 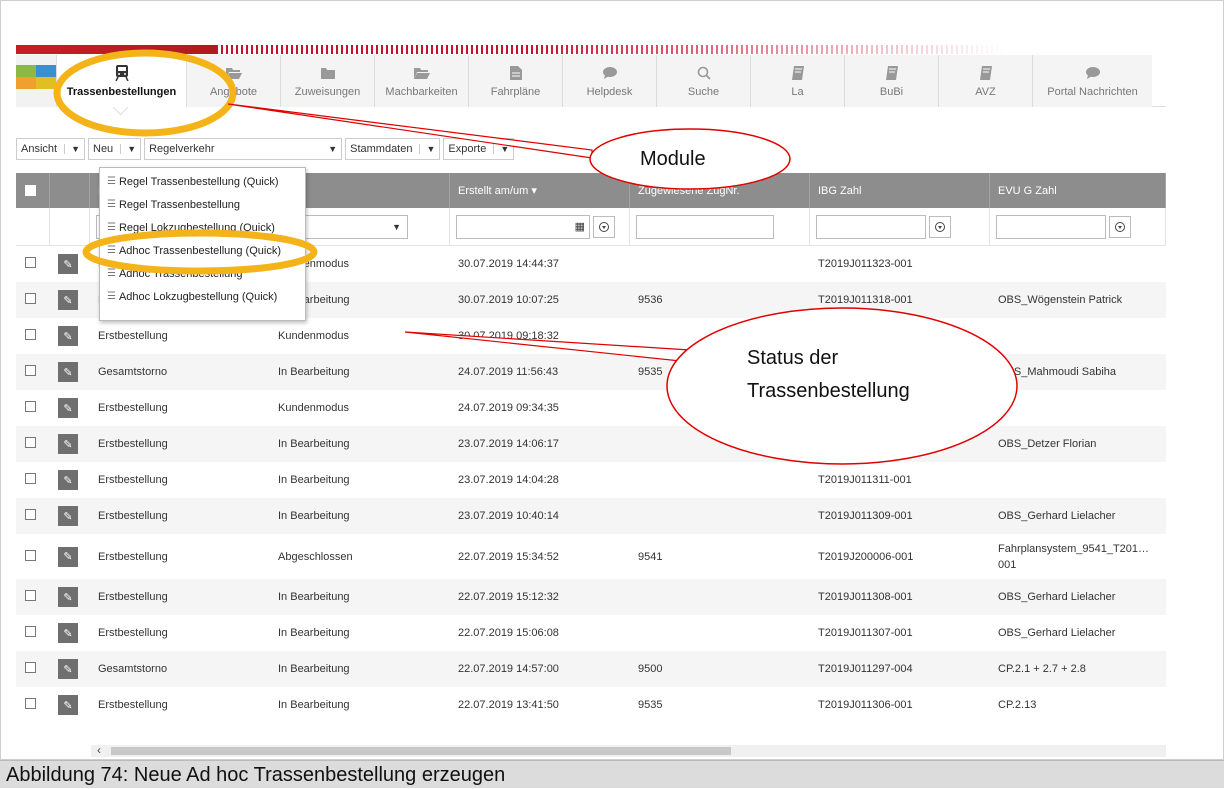 What do you see at coordinates (871, 226) in the screenshot?
I see `filter-ibg-input` at bounding box center [871, 226].